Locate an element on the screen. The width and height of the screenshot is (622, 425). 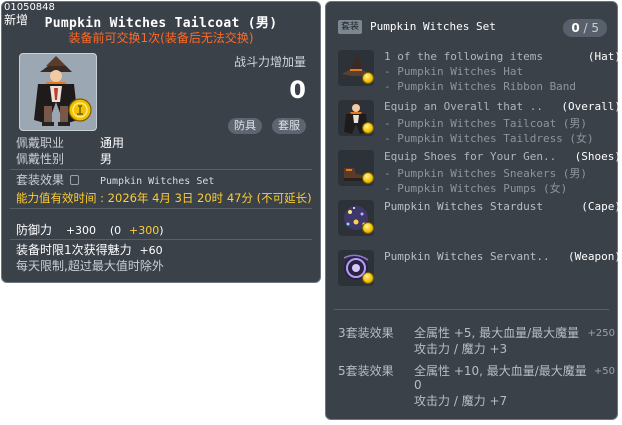
defense-detail-close: ) is located at coordinates (161, 230).